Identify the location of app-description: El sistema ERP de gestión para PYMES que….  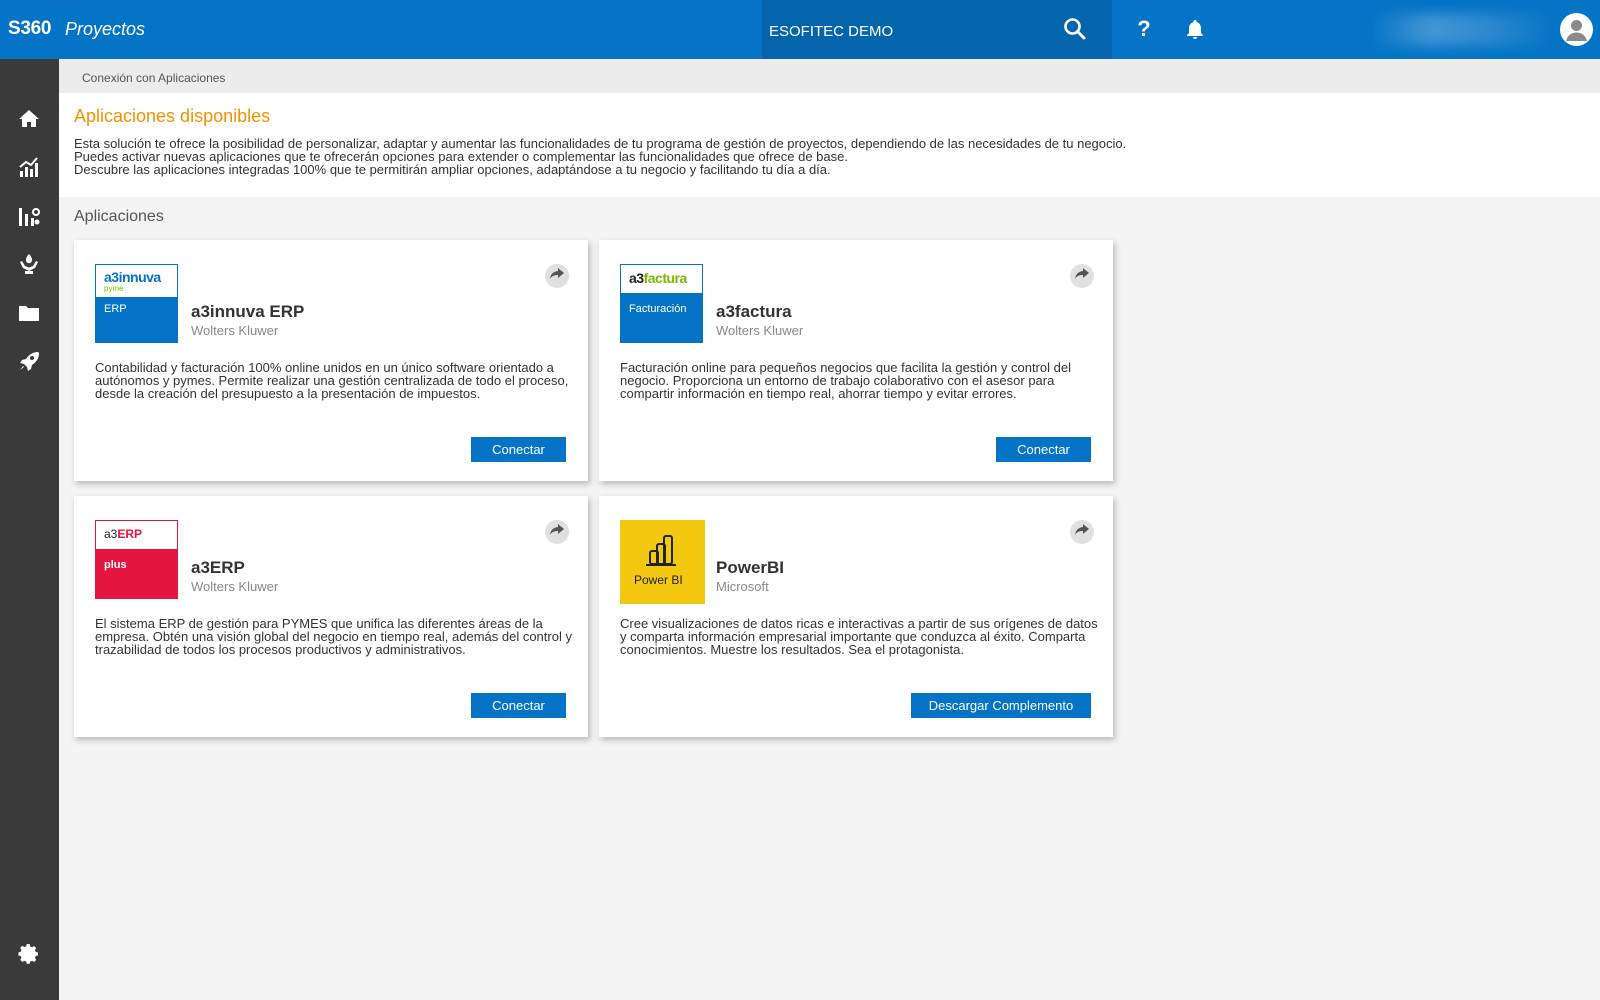
(333, 636).